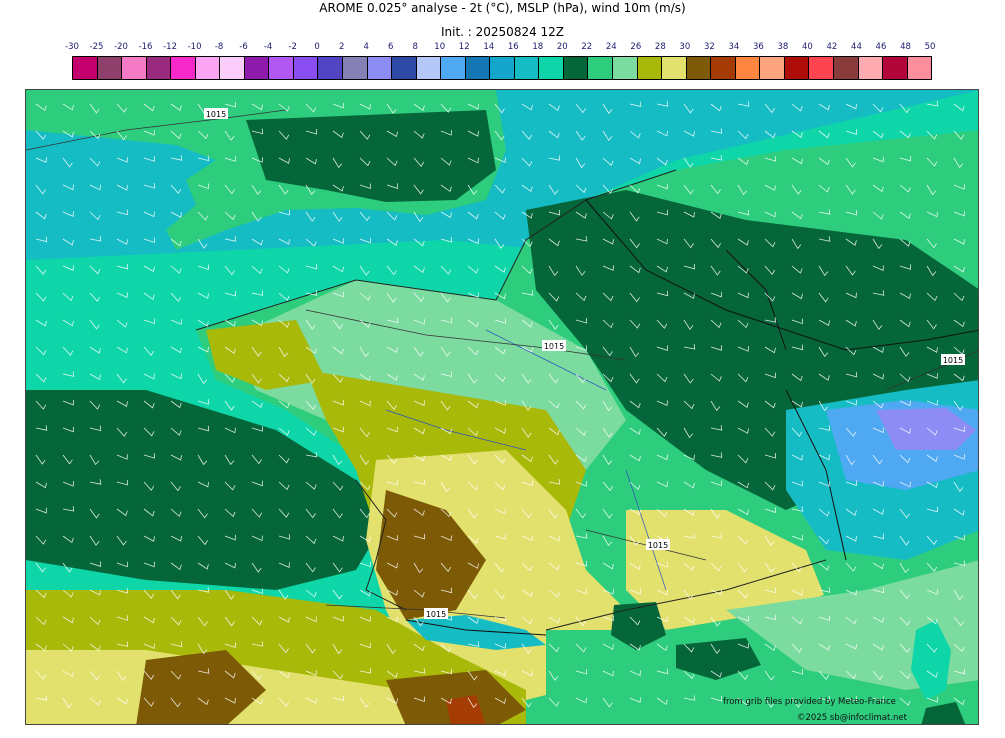  What do you see at coordinates (832, 47) in the screenshot?
I see `colorscale-tick-label: 42` at bounding box center [832, 47].